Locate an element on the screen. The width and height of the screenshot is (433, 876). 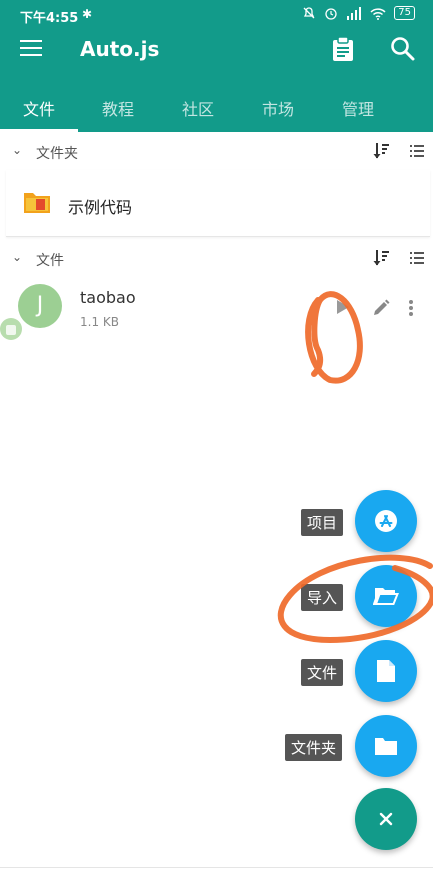
status-bar: 下午4:55 ✱ 75 is located at coordinates (216, 15).